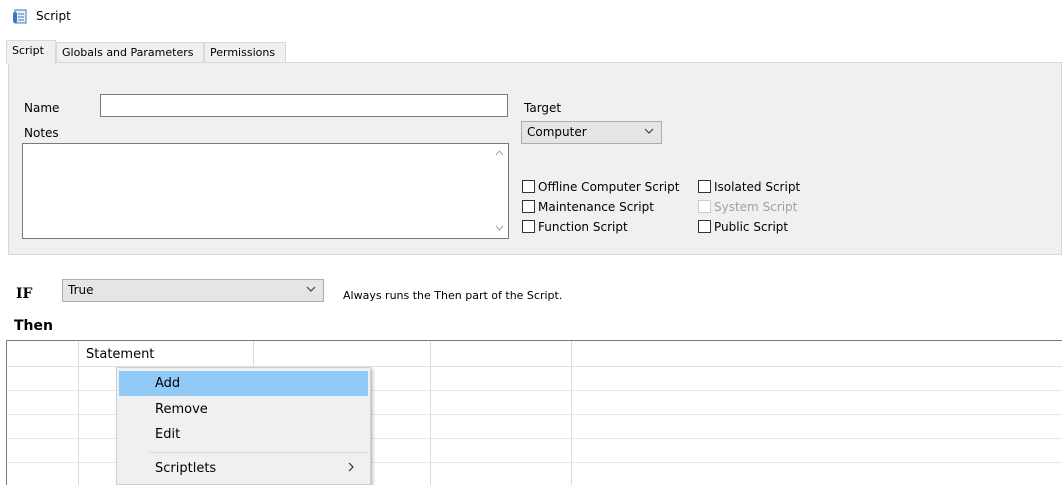 The height and width of the screenshot is (485, 1062). I want to click on name-label: Name, so click(42, 108).